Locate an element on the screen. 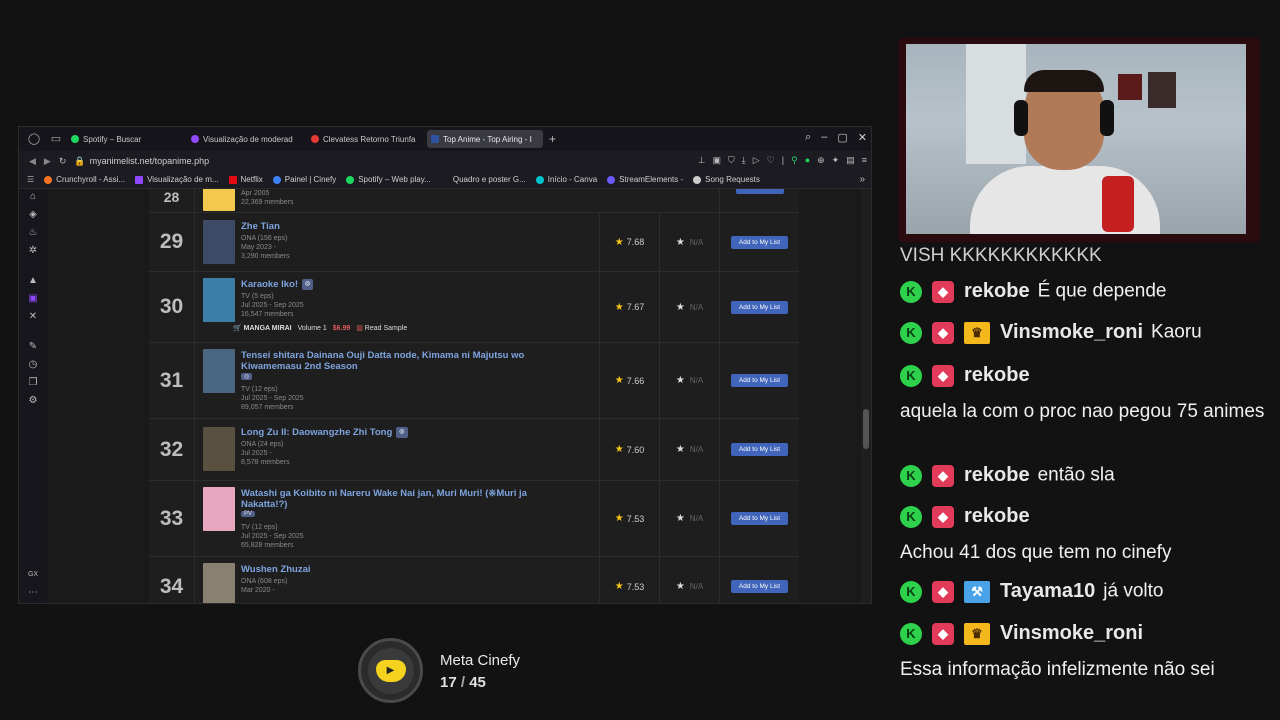 This screenshot has height=720, width=1280. opera-logo-icon: ◯ is located at coordinates (34, 139).